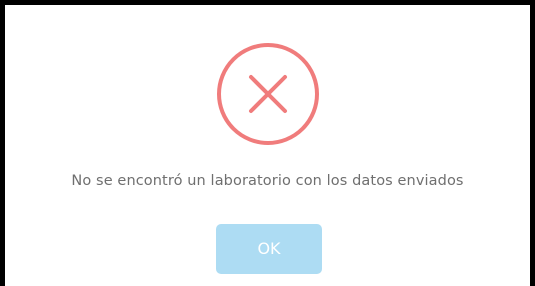  What do you see at coordinates (269, 249) in the screenshot?
I see `ok-button: OK` at bounding box center [269, 249].